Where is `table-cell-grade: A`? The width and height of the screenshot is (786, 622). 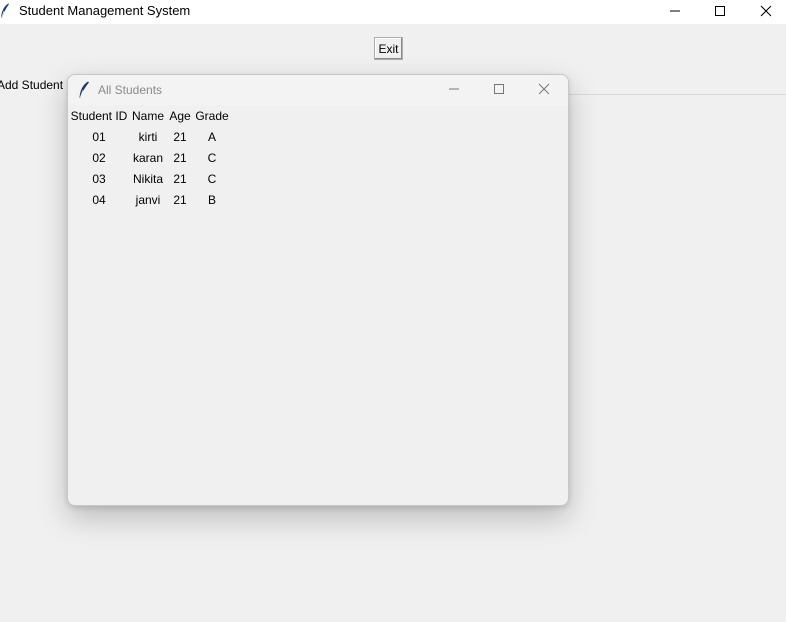 table-cell-grade: A is located at coordinates (211, 137).